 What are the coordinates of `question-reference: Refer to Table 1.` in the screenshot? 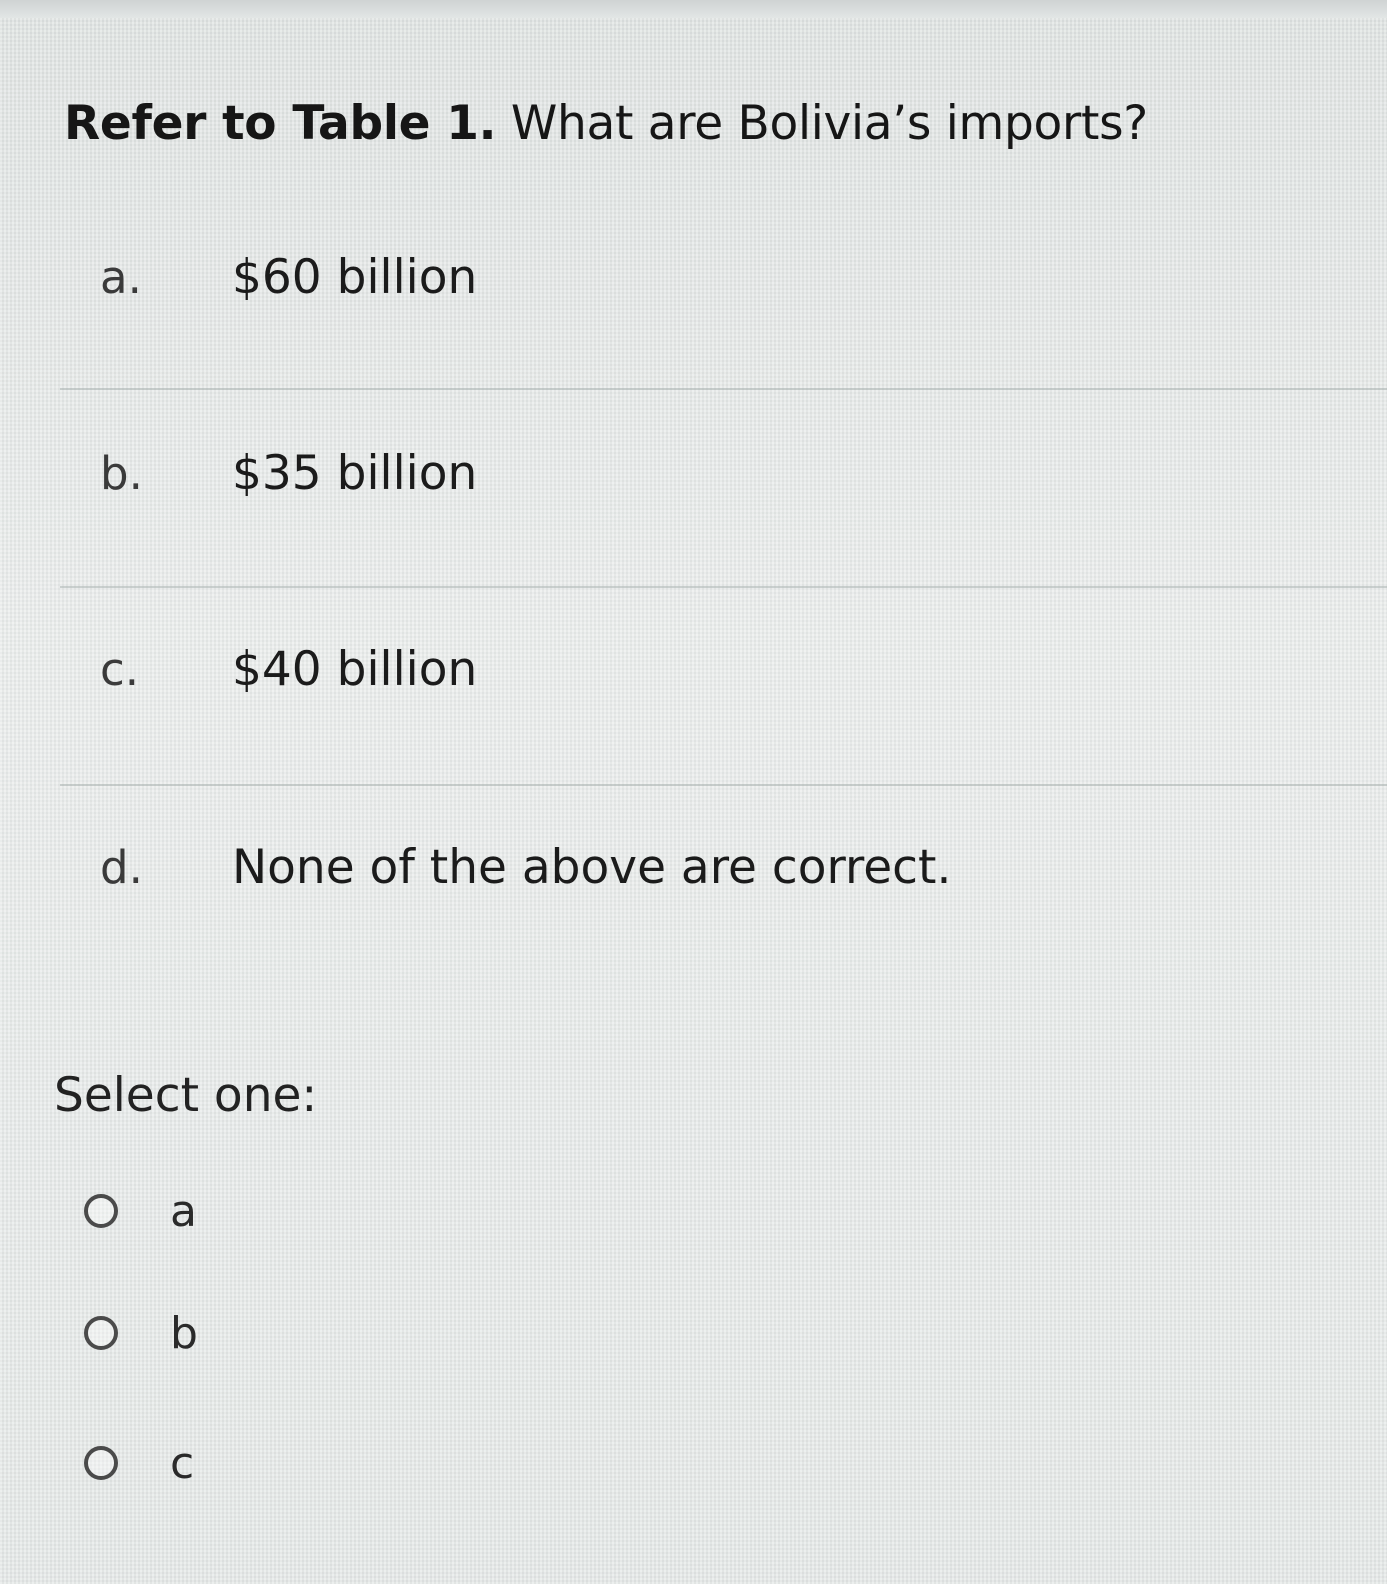 It's located at (280, 123).